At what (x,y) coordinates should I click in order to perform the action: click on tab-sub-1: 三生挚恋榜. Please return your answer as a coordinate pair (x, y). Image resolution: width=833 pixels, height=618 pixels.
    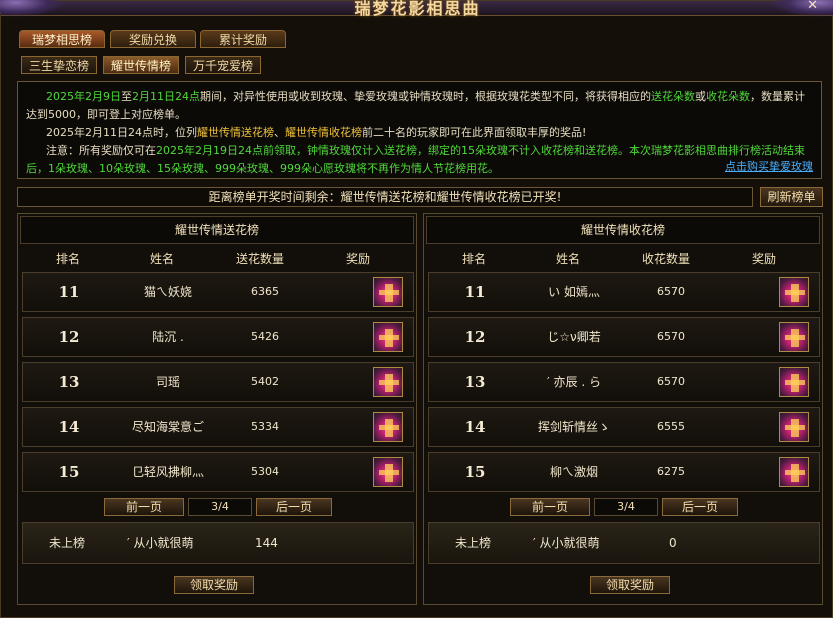
    Looking at the image, I should click on (59, 65).